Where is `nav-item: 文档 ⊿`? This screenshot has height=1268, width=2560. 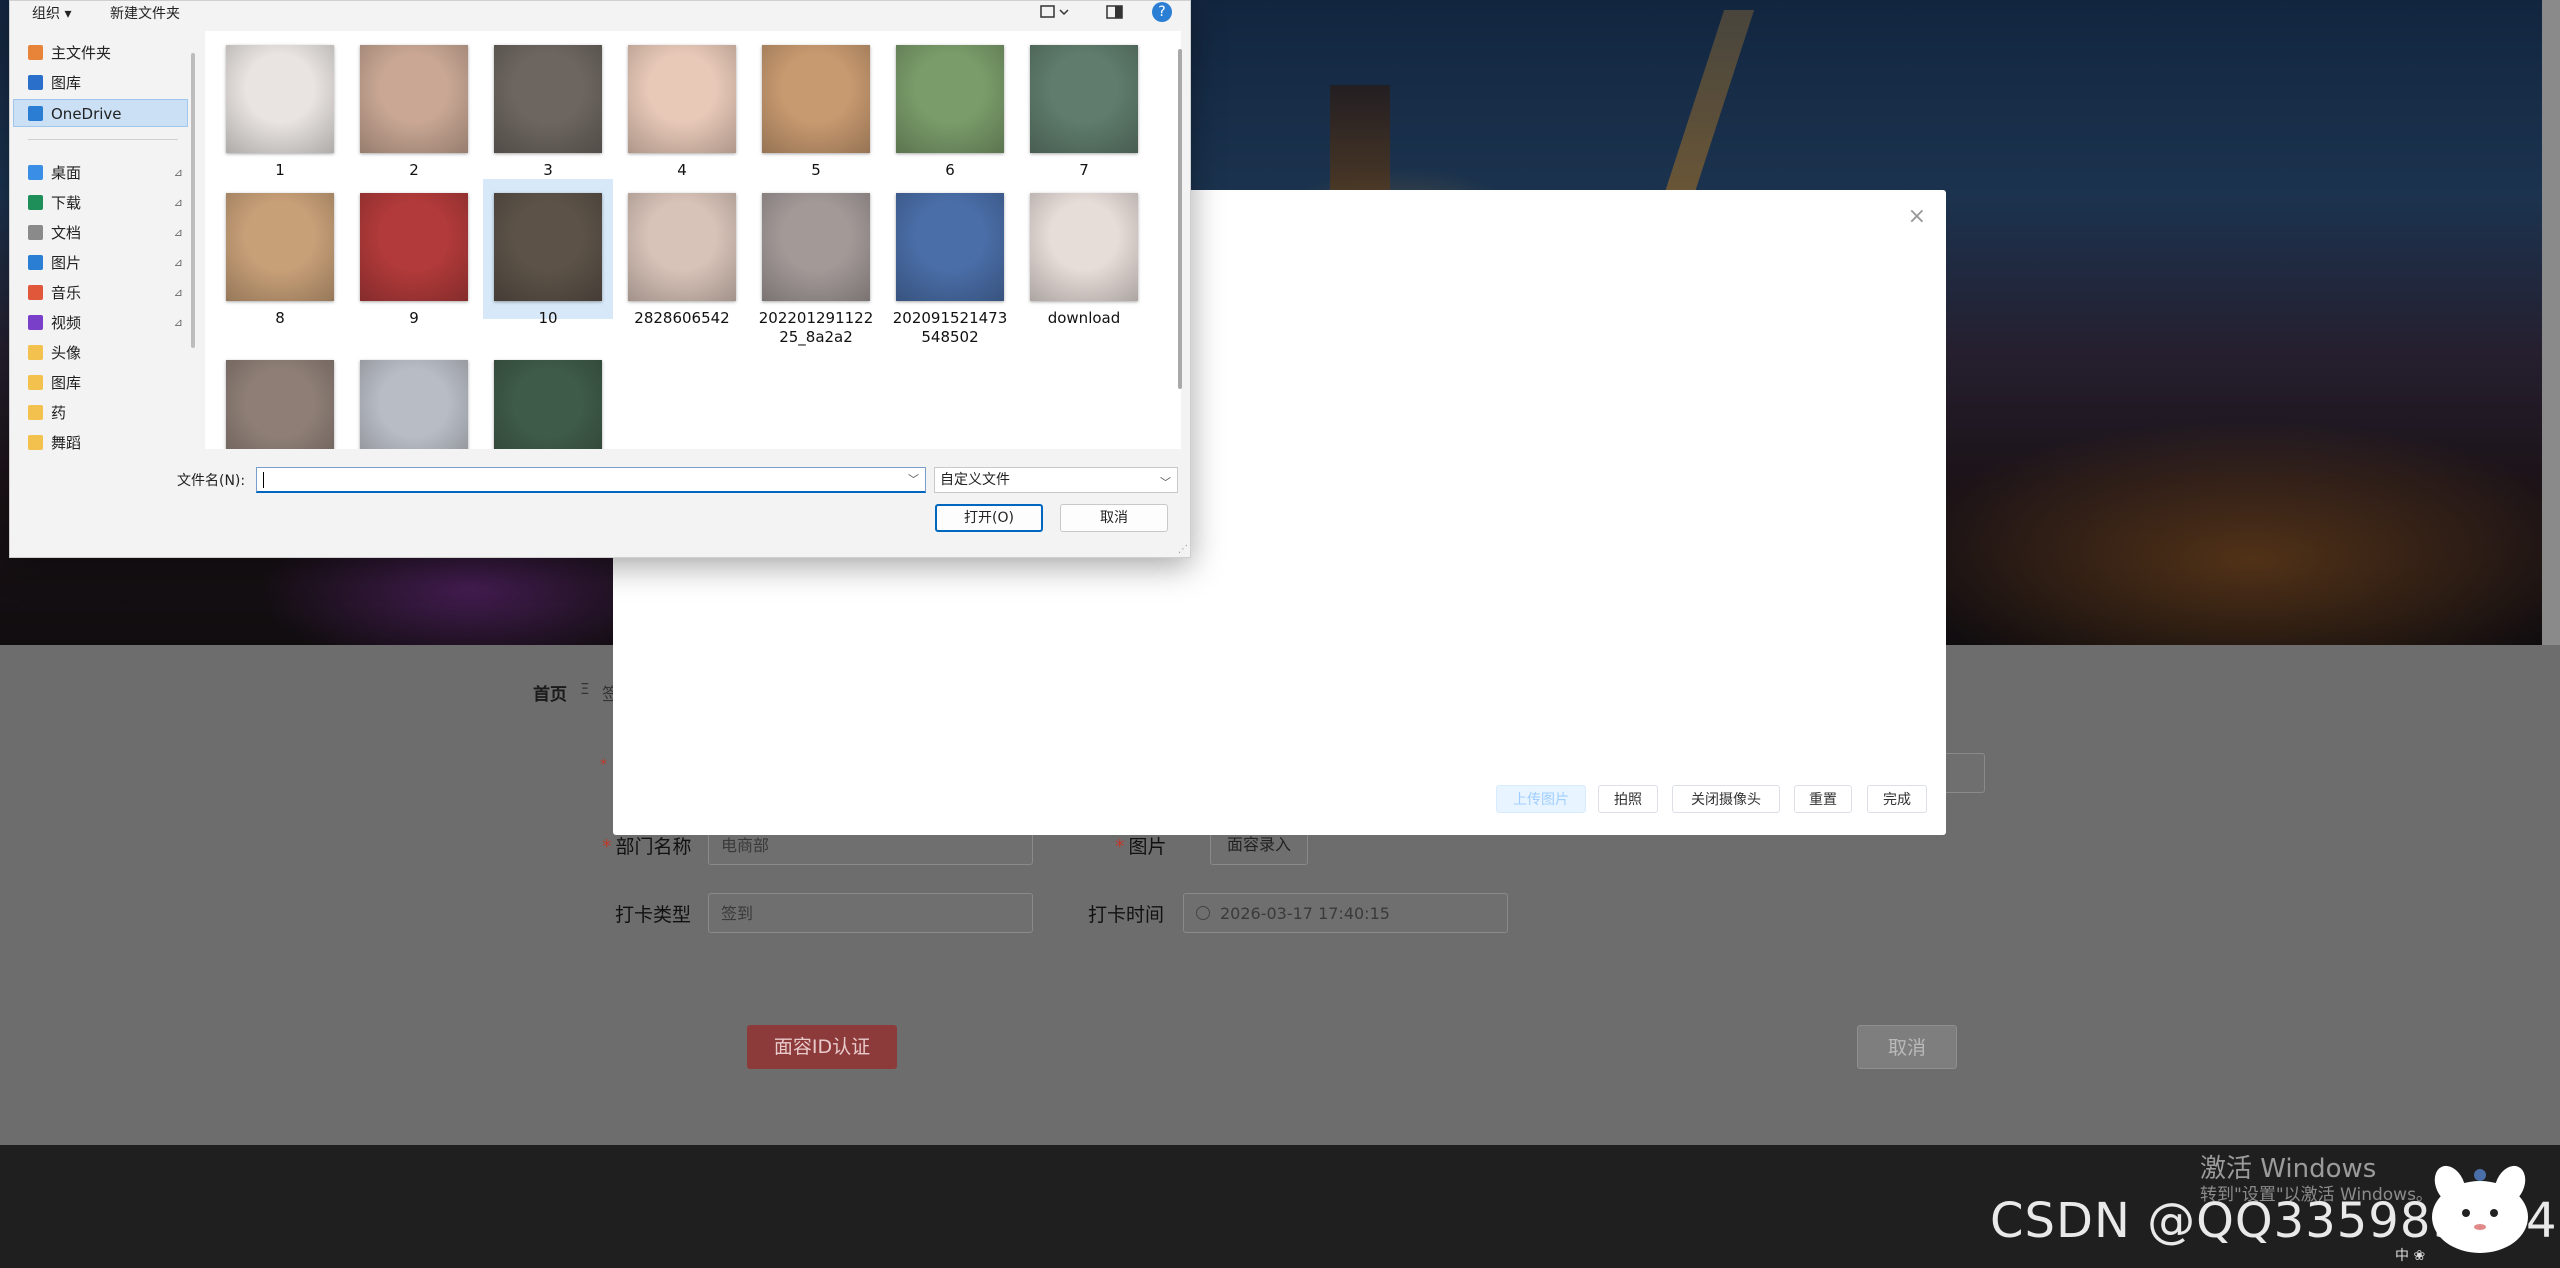
nav-item: 文档 ⊿ is located at coordinates (110, 233).